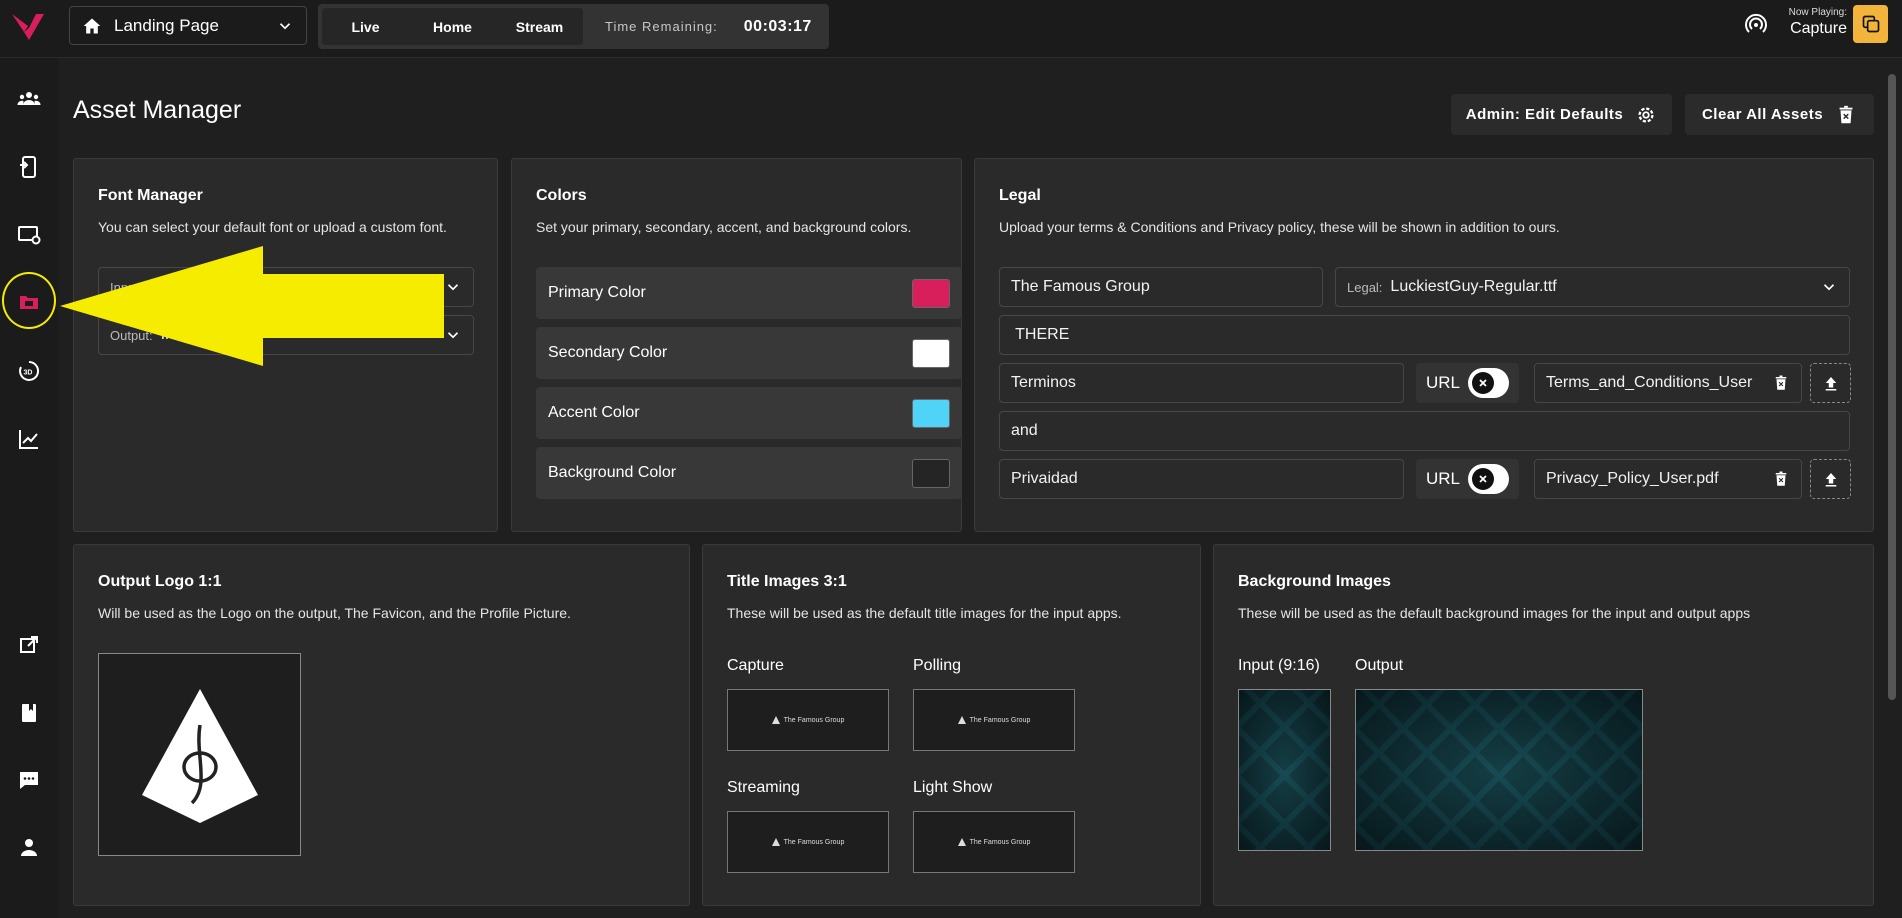 Image resolution: width=1902 pixels, height=918 pixels. I want to click on rotate-3d-icon: 3D, so click(29, 371).